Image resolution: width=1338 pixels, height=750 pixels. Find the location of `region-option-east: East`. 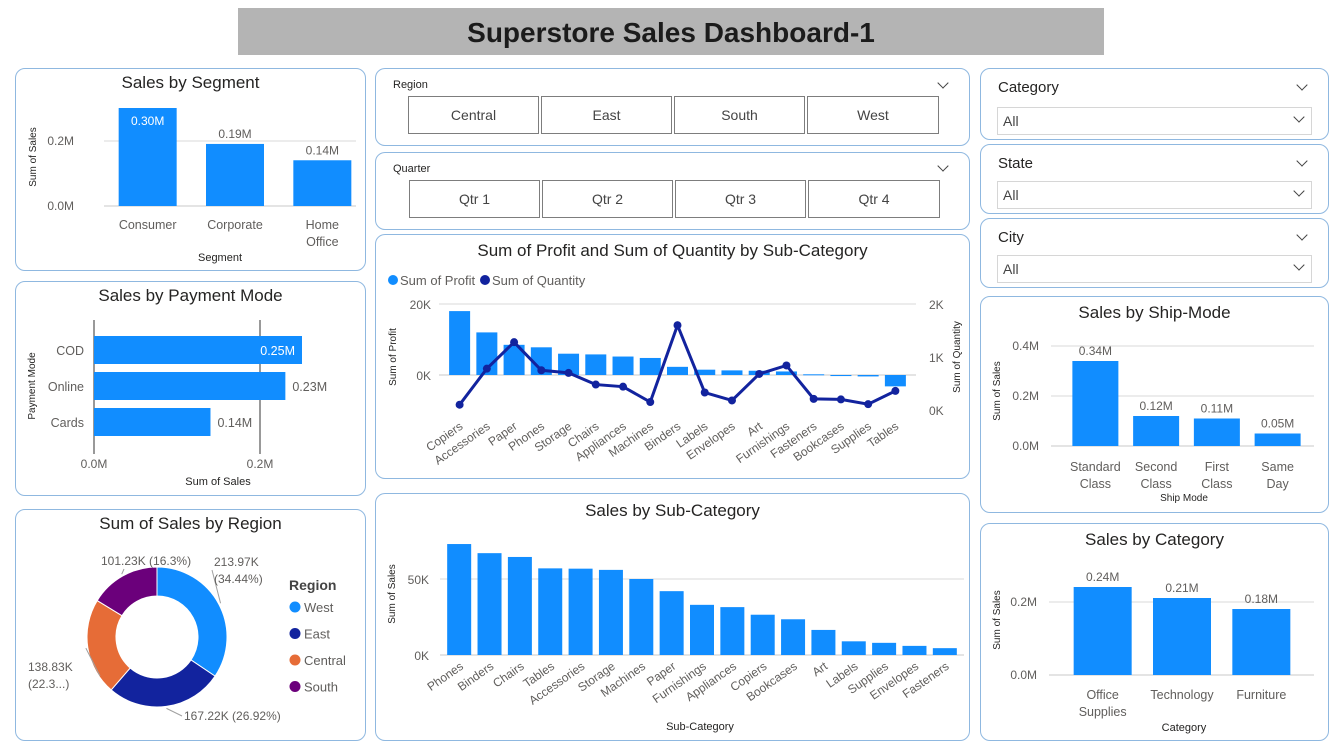

region-option-east: East is located at coordinates (606, 115).